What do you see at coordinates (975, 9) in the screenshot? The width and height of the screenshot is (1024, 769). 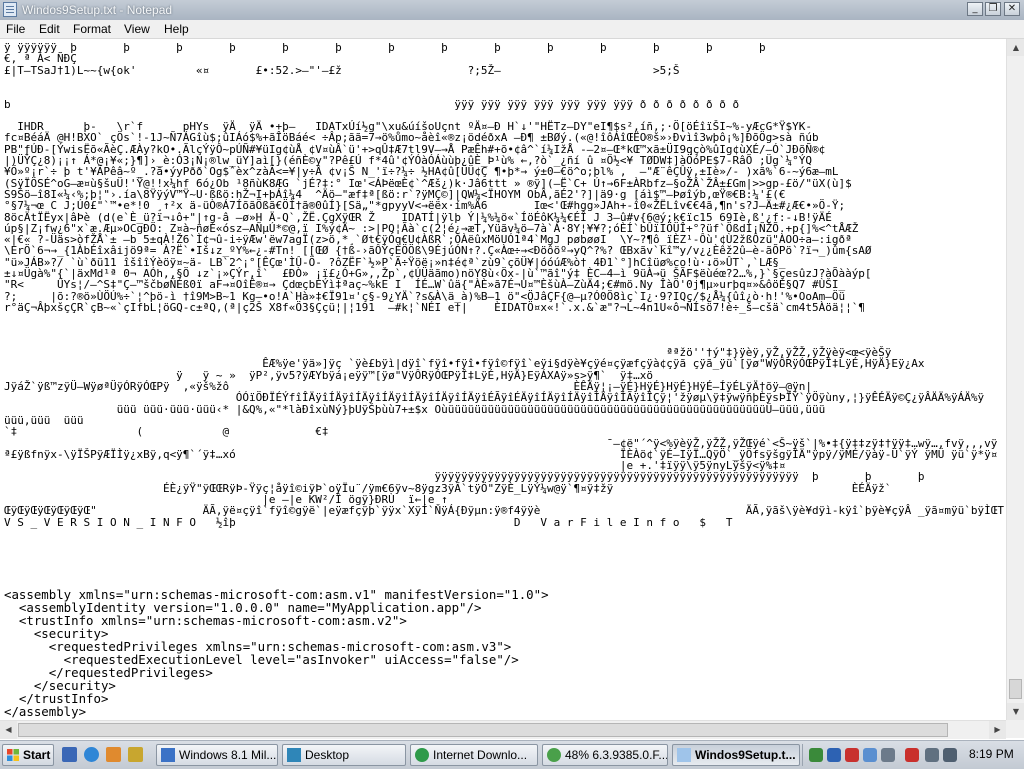 I see `minimize-button: _` at bounding box center [975, 9].